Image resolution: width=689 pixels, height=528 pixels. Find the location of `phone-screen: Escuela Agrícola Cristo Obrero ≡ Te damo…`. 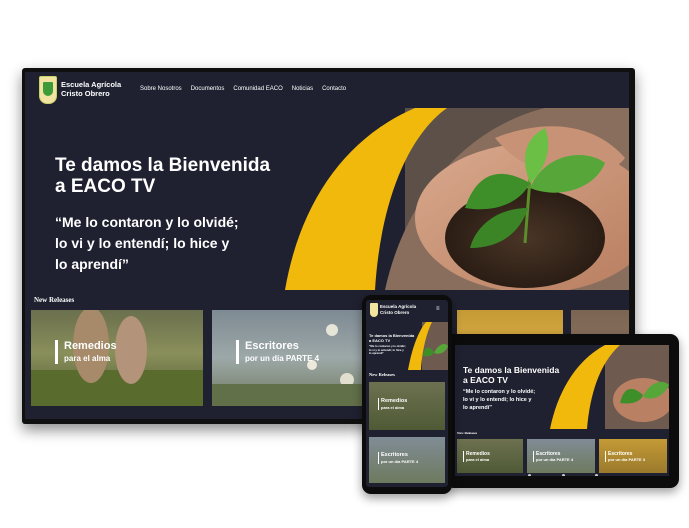

phone-screen: Escuela Agrícola Cristo Obrero ≡ Te damo… is located at coordinates (407, 393).